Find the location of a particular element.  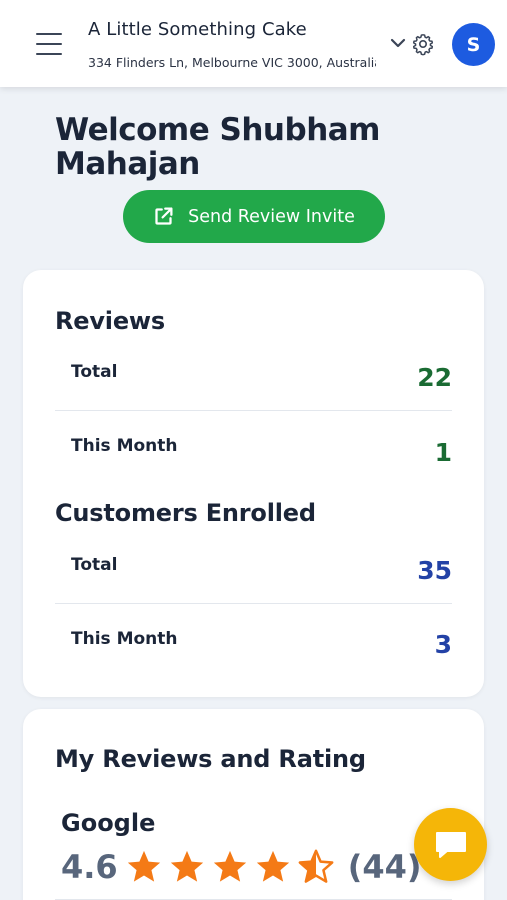

business-name: A Little Something Cake is located at coordinates (197, 29).